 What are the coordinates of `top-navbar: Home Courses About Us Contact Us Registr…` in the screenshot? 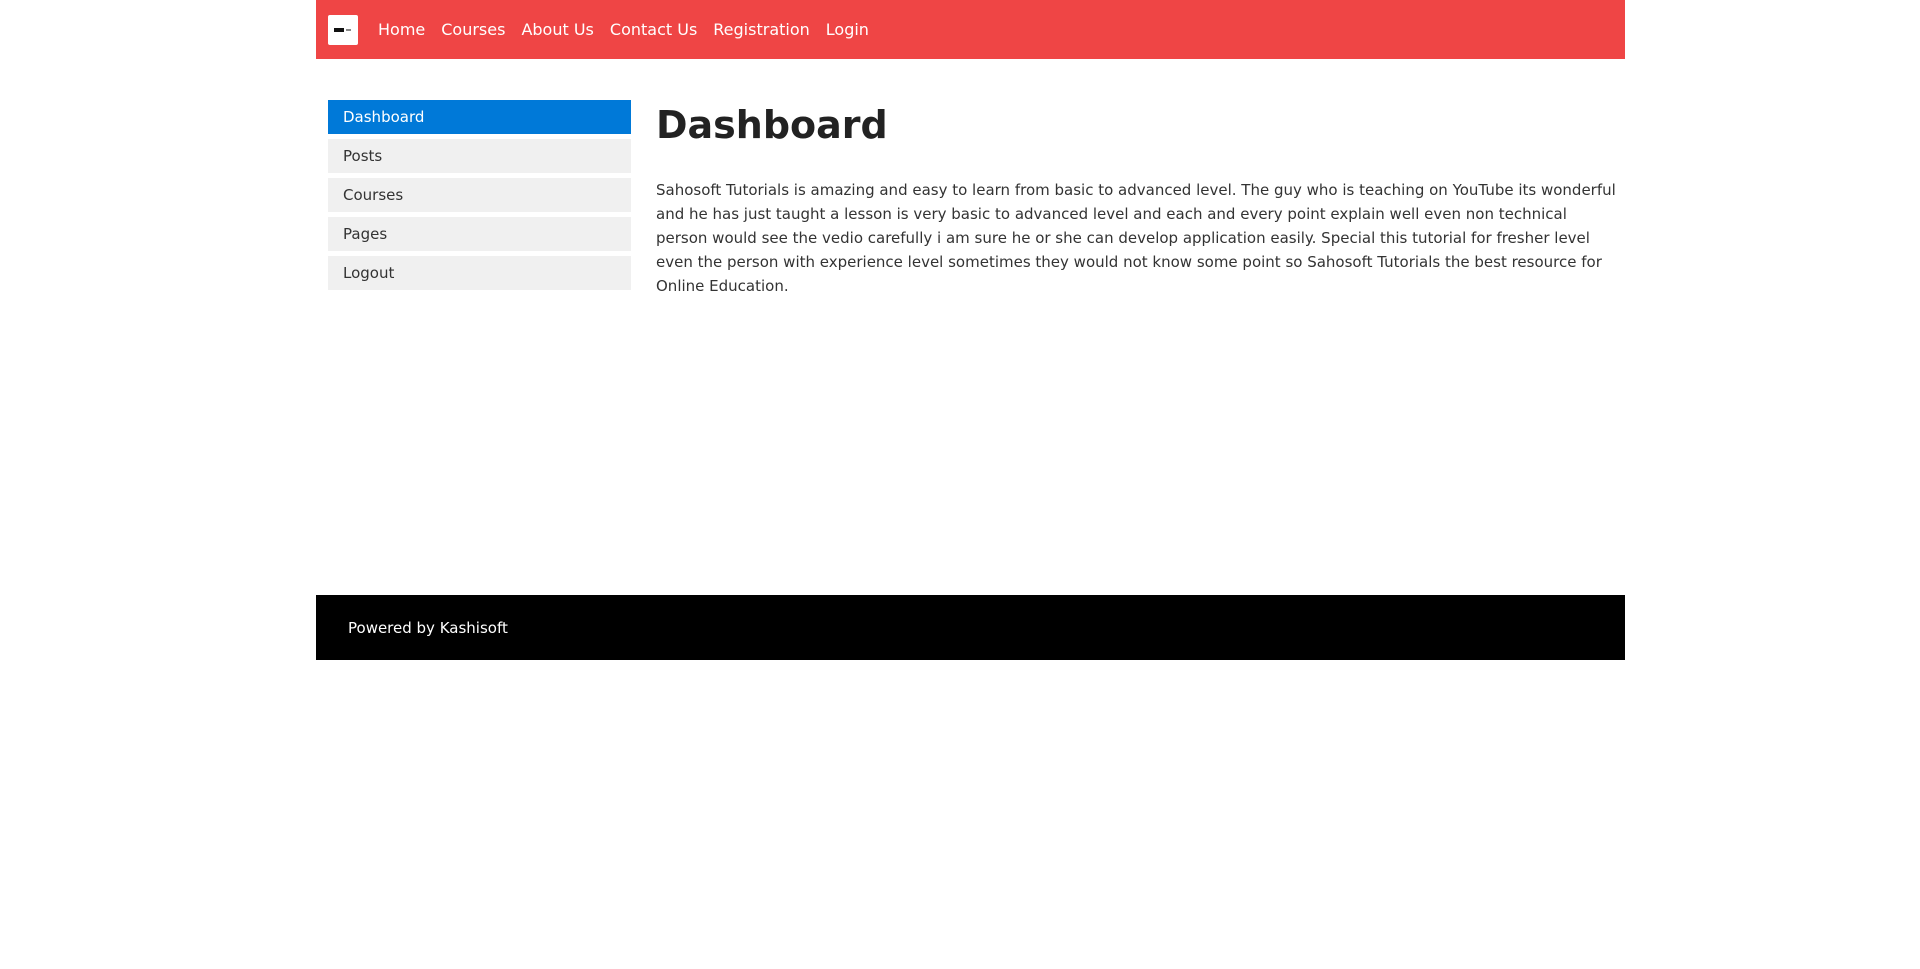 It's located at (970, 29).